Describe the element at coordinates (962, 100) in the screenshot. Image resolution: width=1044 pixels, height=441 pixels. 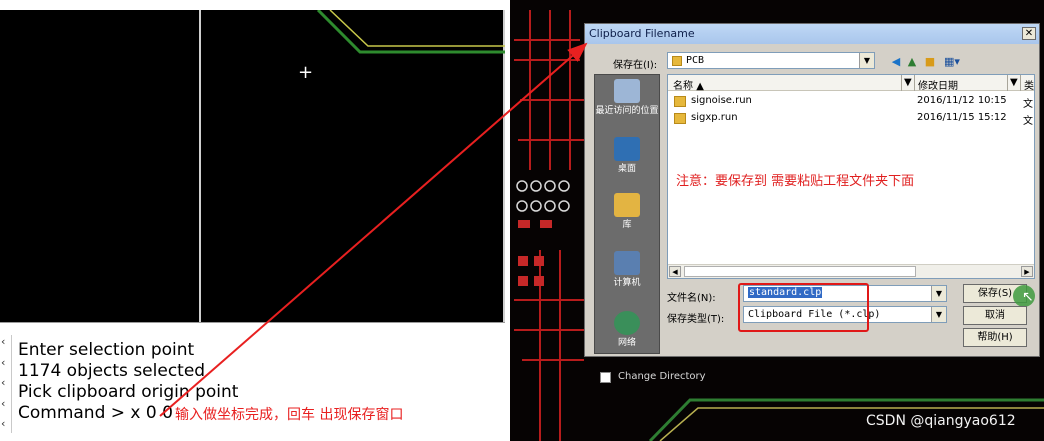
I see `file-date: 2016/11/12 10:15` at that location.